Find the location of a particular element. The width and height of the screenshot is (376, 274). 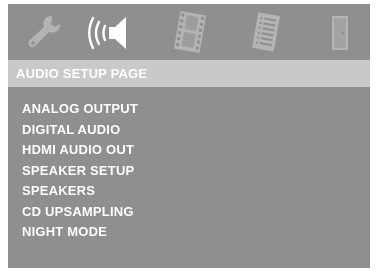

door-icon is located at coordinates (340, 32).